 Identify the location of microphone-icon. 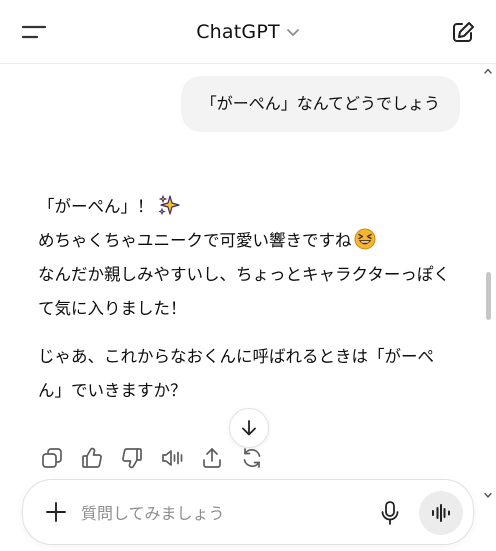
(390, 513).